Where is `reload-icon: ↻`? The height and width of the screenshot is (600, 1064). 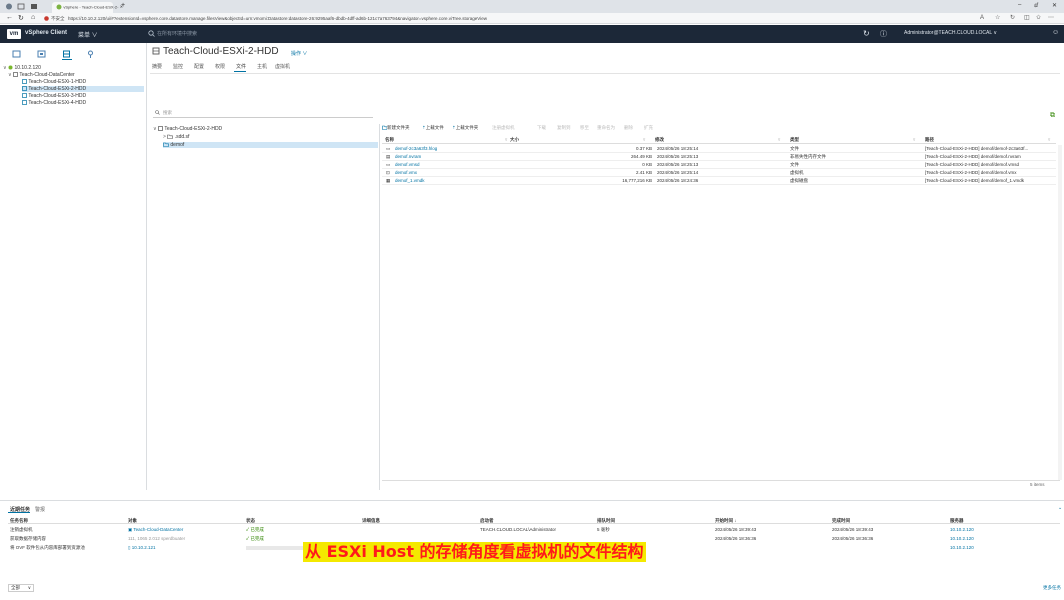
reload-icon: ↻ is located at coordinates (21, 18).